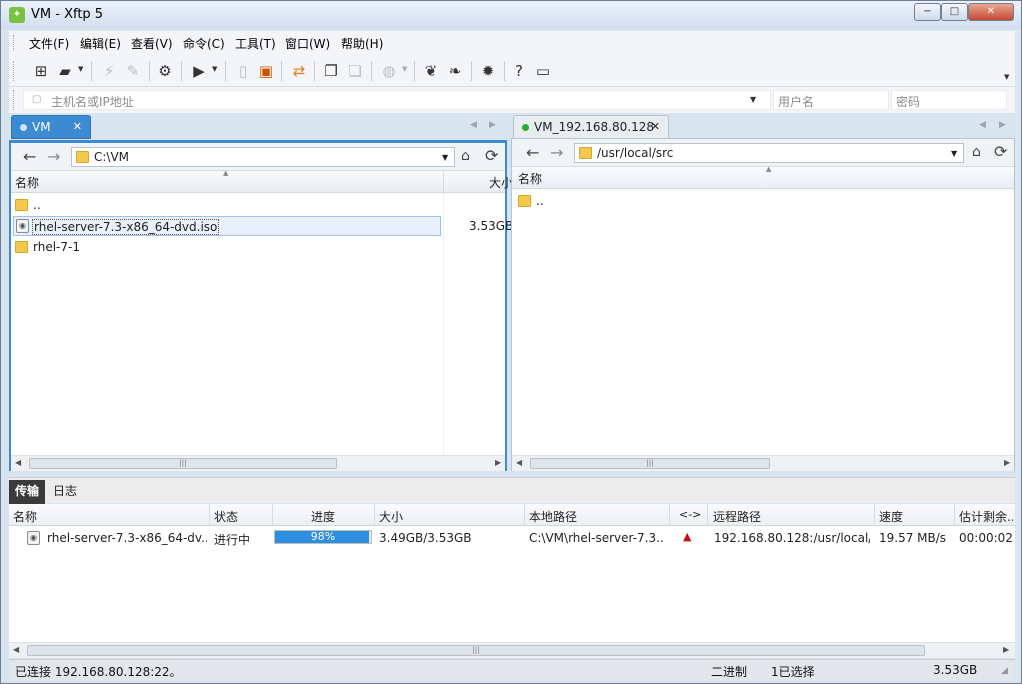 This screenshot has width=1022, height=684. I want to click on column-remote-path: 远程路径, so click(737, 516).